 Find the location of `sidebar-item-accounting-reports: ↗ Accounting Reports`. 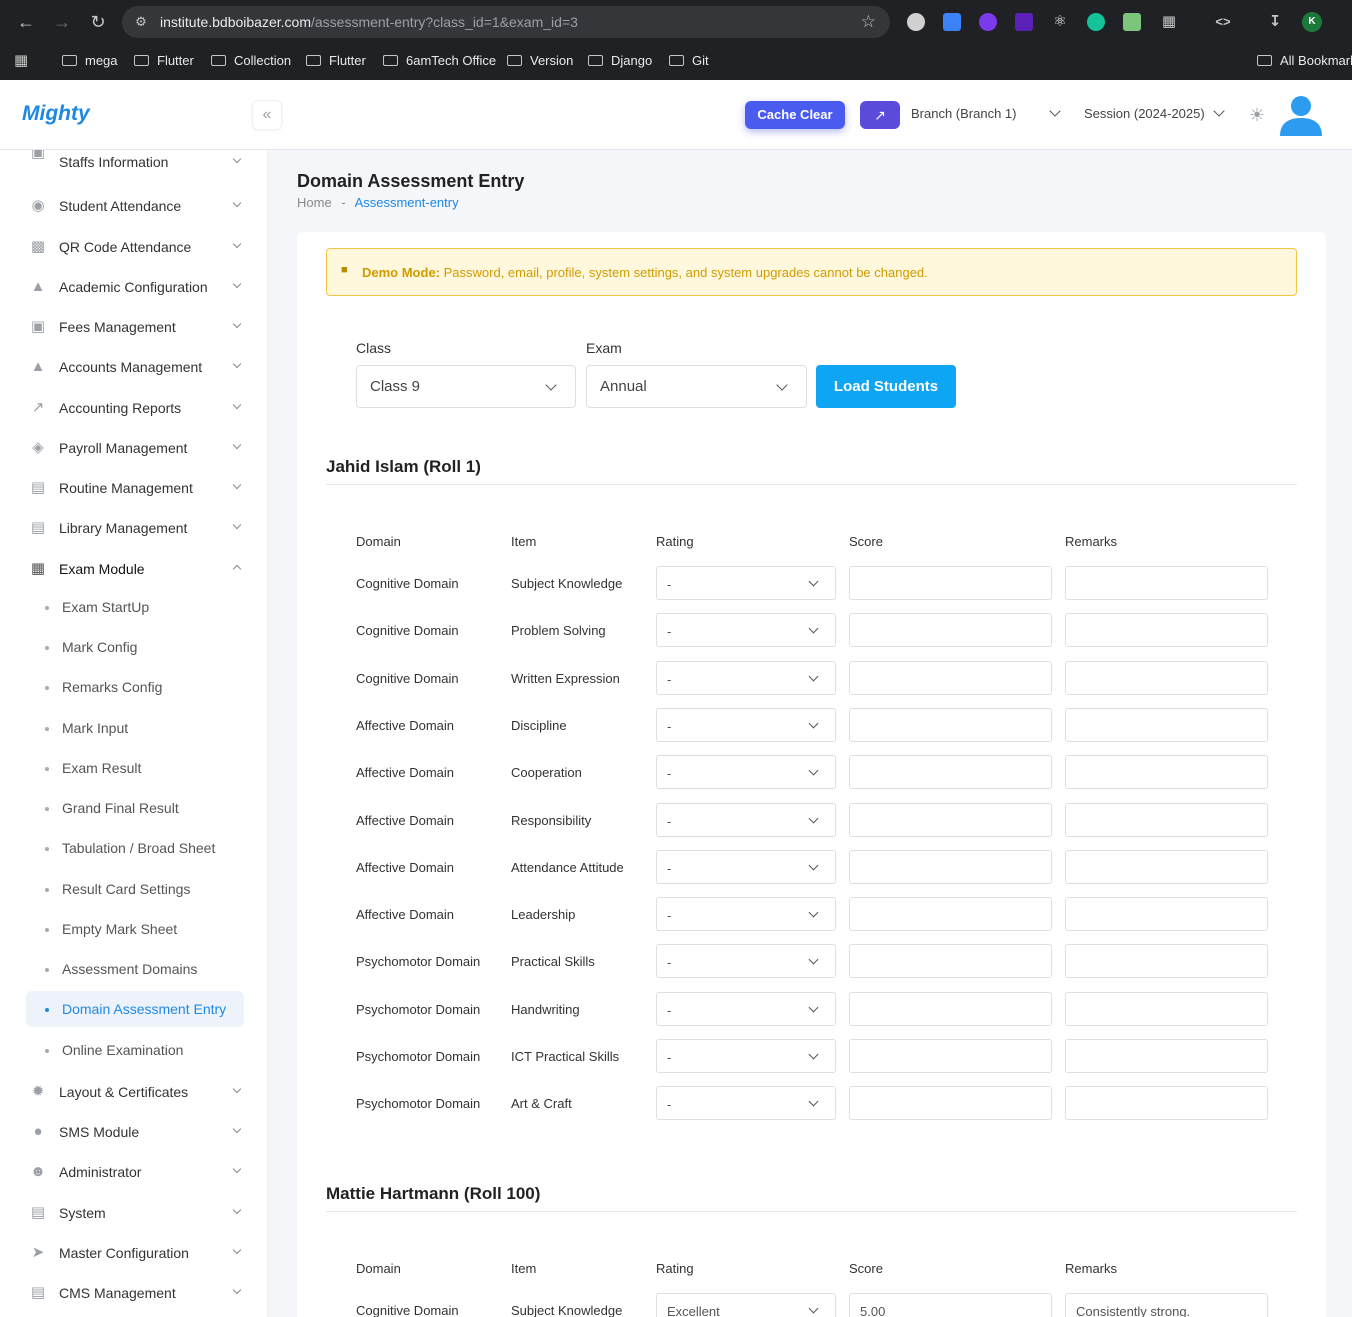

sidebar-item-accounting-reports: ↗ Accounting Reports is located at coordinates (136, 408).